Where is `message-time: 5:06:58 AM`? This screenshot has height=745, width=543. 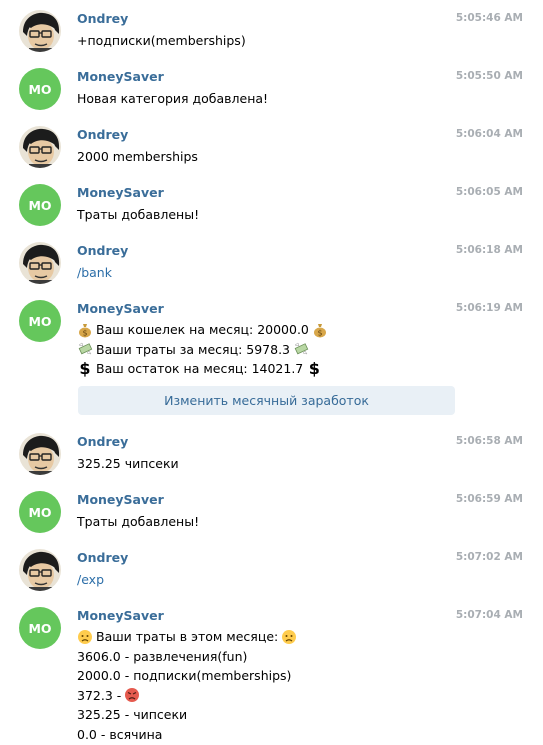 message-time: 5:06:58 AM is located at coordinates (489, 441).